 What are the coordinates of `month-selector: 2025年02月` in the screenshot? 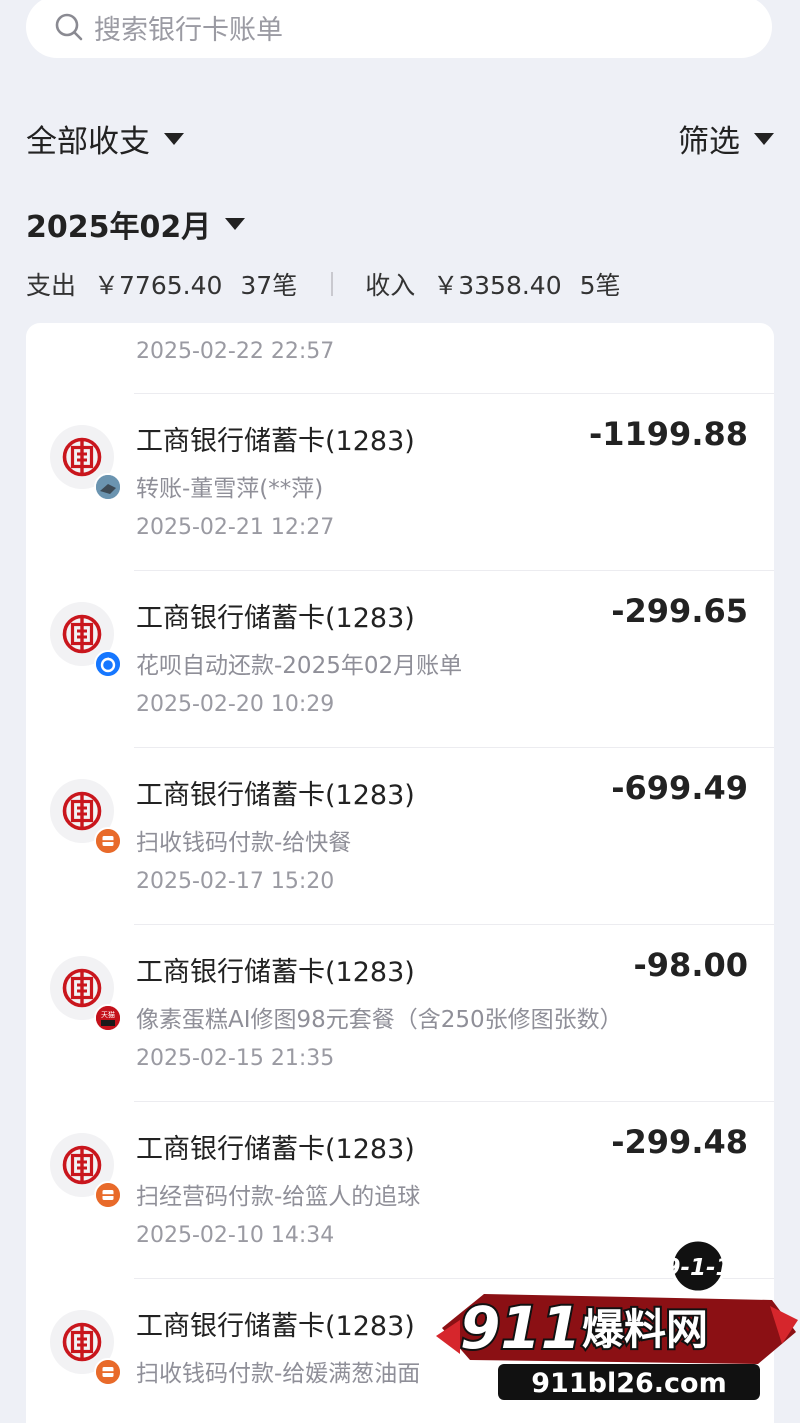 It's located at (136, 224).